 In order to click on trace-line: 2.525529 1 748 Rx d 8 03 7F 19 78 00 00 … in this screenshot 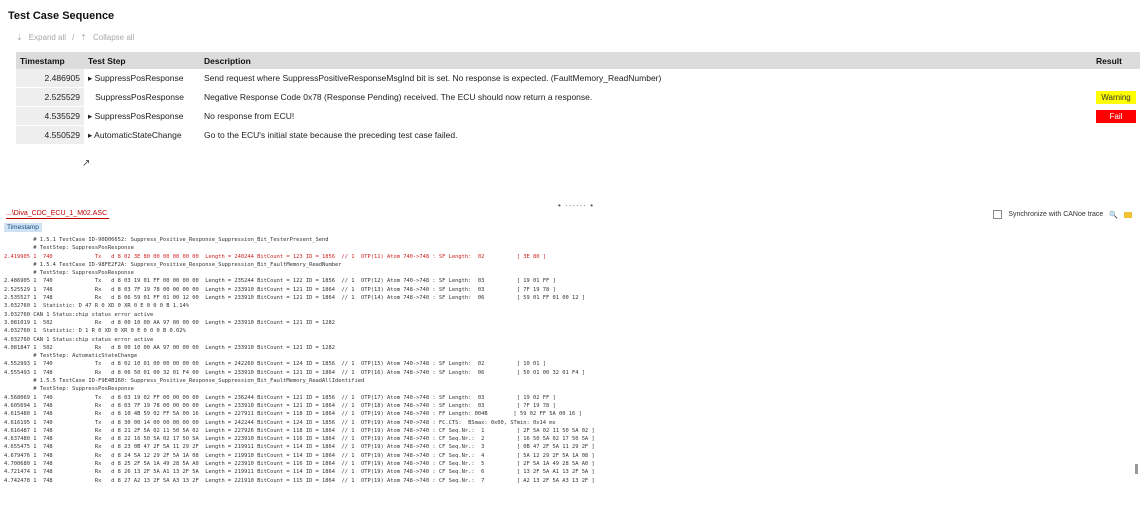, I will do `click(564, 290)`.